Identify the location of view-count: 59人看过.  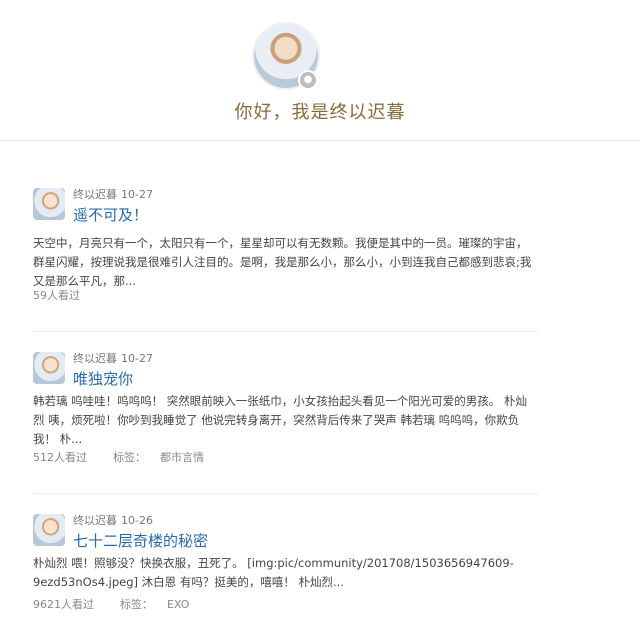
(56, 295).